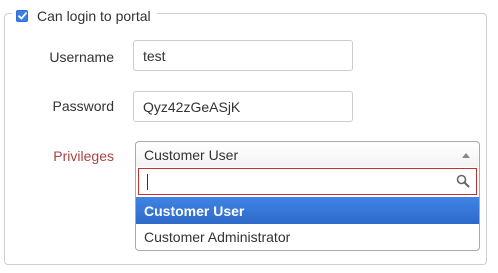 The height and width of the screenshot is (273, 498). What do you see at coordinates (463, 181) in the screenshot?
I see `search-icon` at bounding box center [463, 181].